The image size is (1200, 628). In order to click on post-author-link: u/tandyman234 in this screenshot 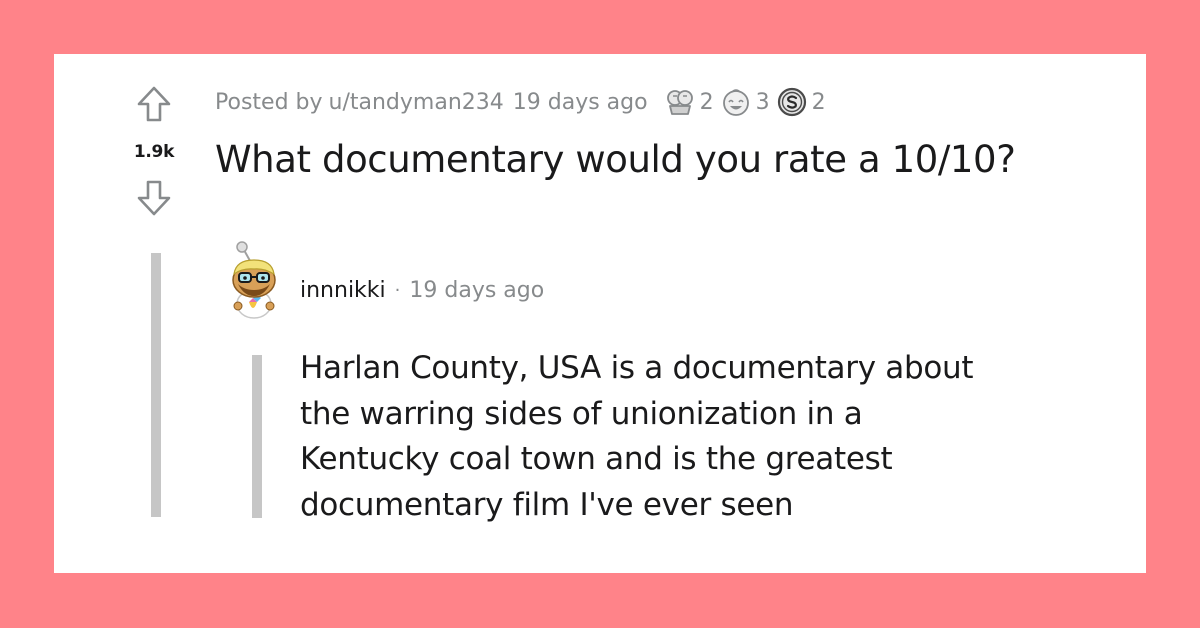, I will do `click(416, 102)`.